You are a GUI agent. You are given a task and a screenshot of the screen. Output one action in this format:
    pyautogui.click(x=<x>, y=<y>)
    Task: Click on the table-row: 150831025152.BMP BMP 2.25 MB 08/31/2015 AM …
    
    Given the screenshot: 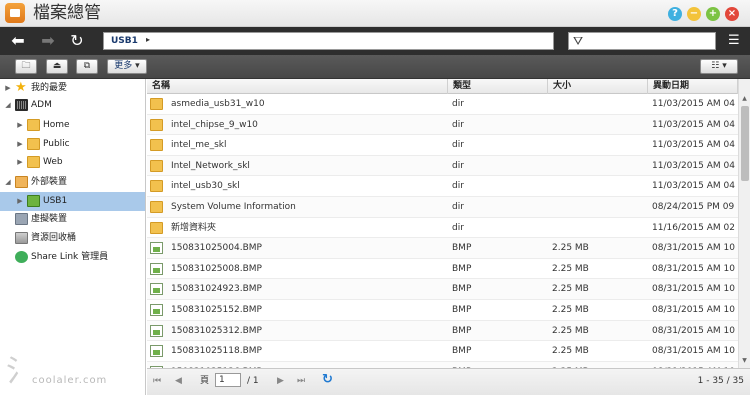 What is the action you would take?
    pyautogui.click(x=442, y=310)
    